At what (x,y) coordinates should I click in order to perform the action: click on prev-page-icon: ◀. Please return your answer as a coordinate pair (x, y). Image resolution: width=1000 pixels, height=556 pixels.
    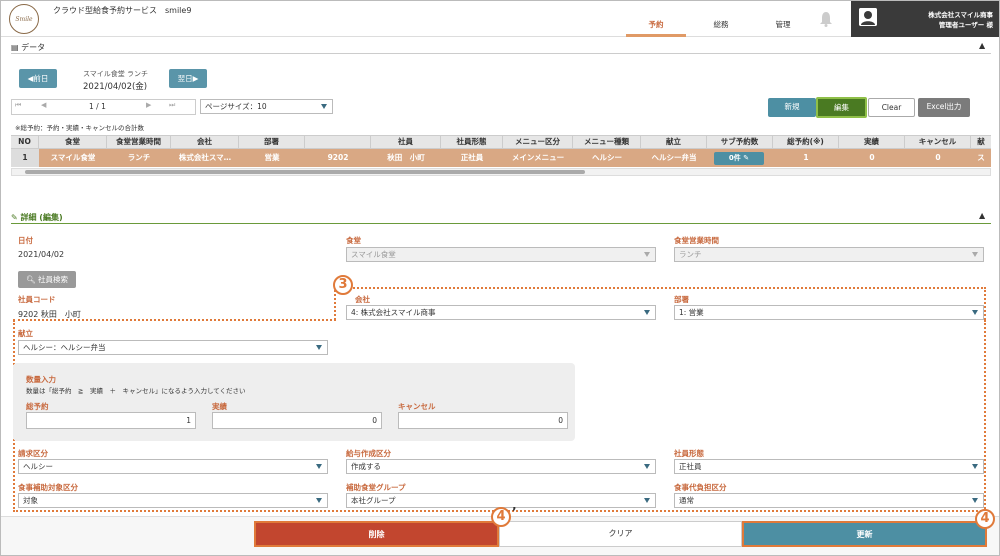
    Looking at the image, I should click on (43, 105).